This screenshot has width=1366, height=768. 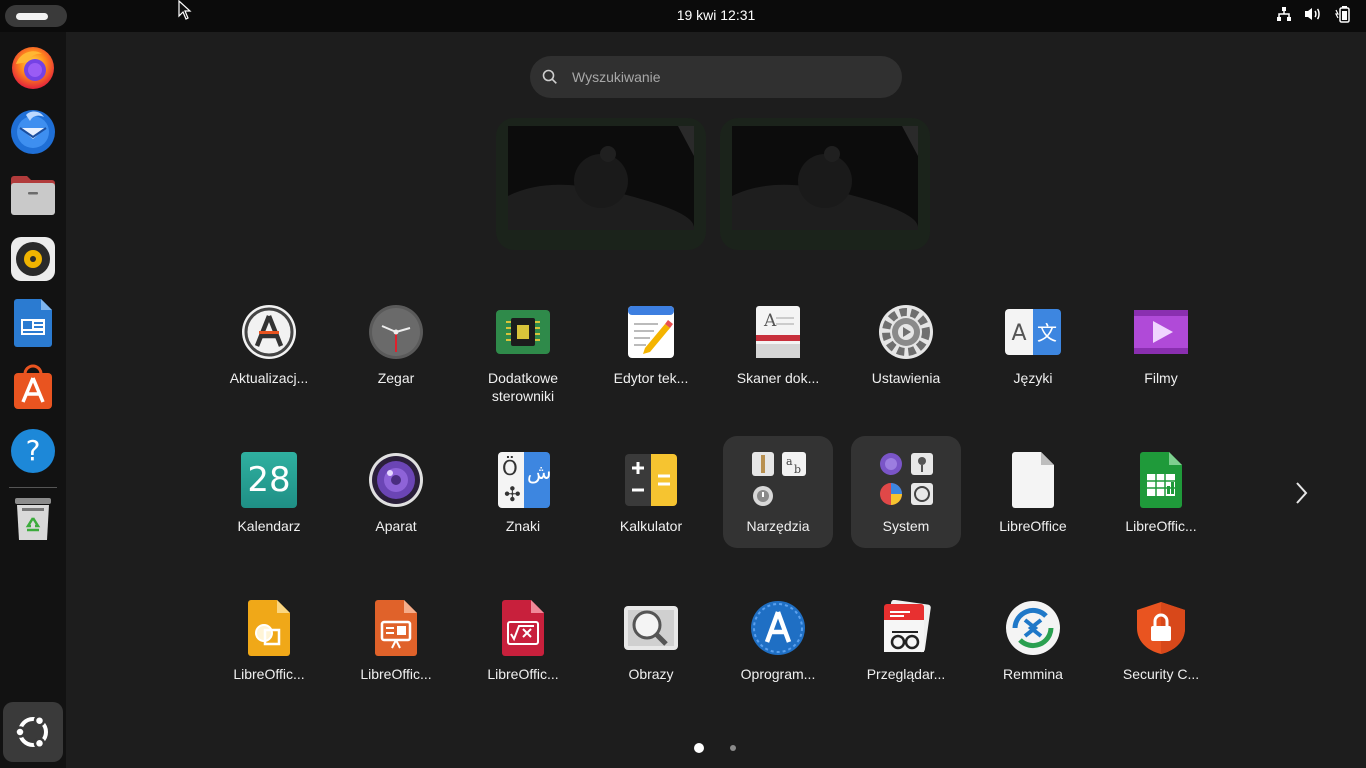 What do you see at coordinates (33, 387) in the screenshot?
I see `dock-item-app-center` at bounding box center [33, 387].